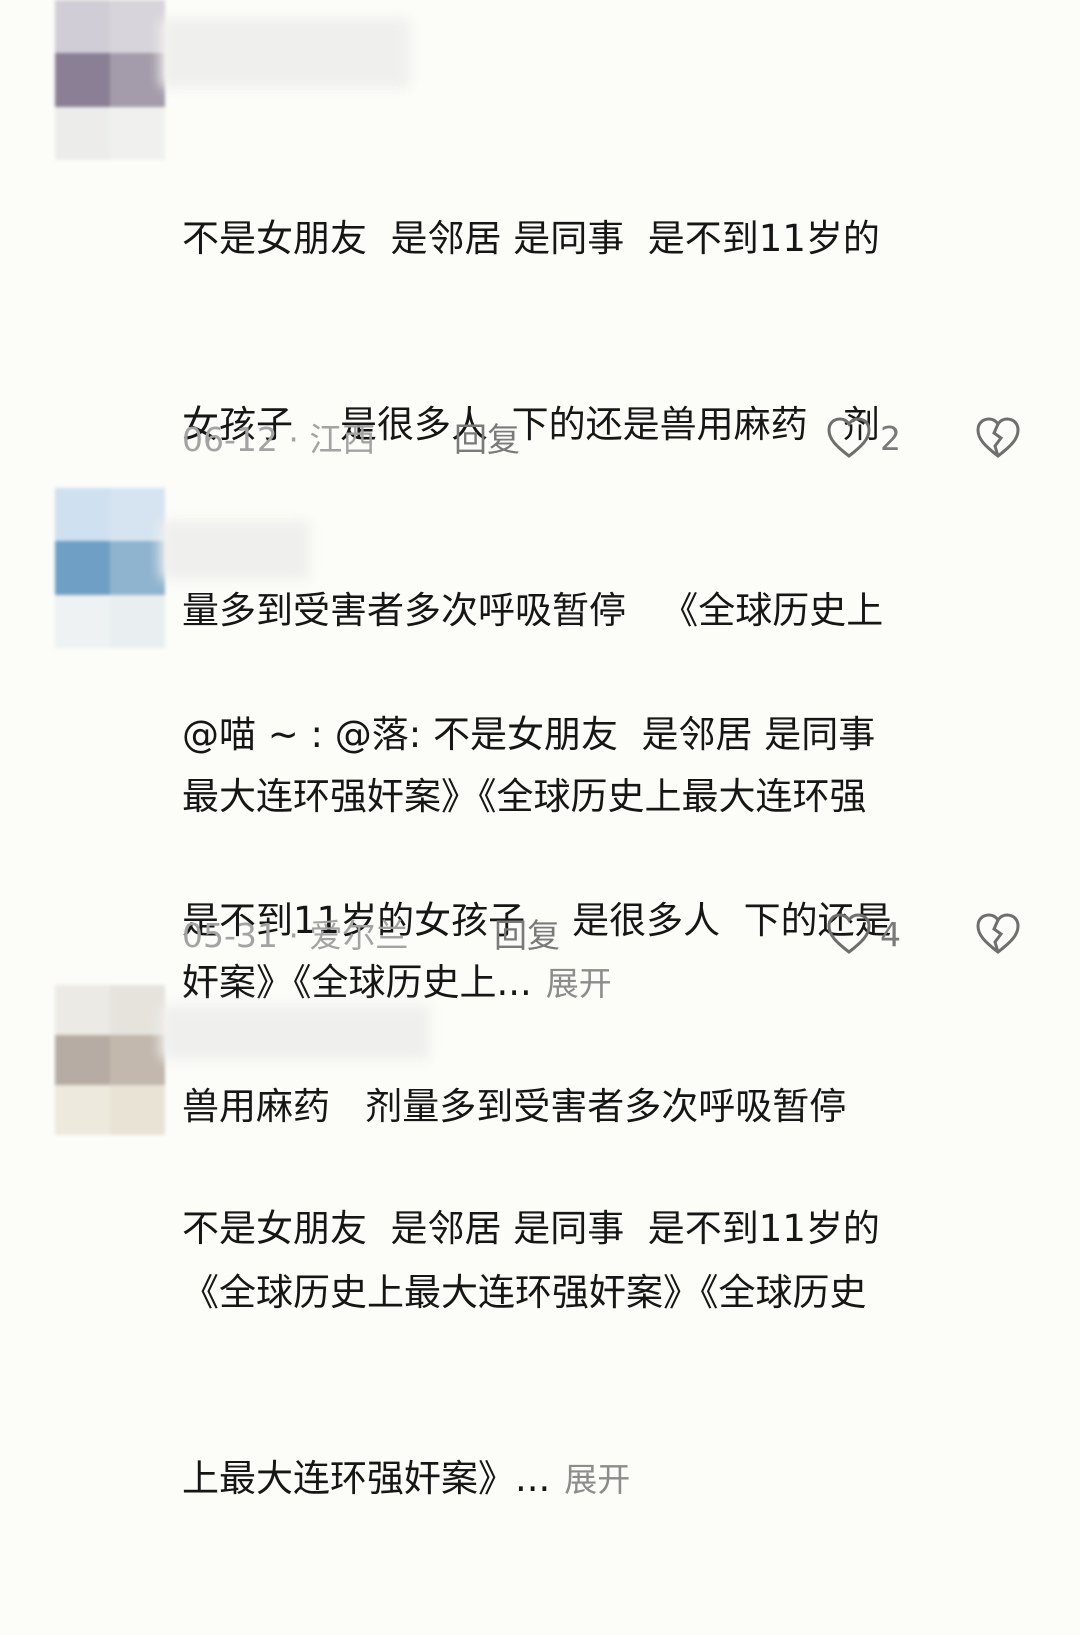  What do you see at coordinates (342, 439) in the screenshot?
I see `comment-location: 江西` at bounding box center [342, 439].